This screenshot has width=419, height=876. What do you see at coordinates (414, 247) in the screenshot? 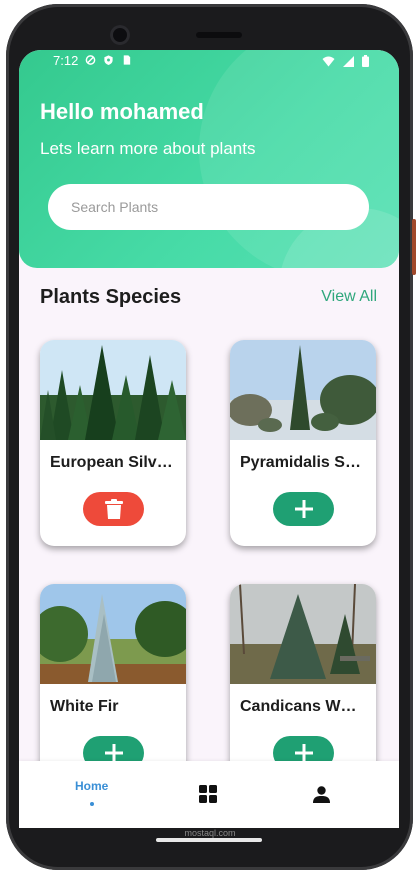
I see `power-button` at bounding box center [414, 247].